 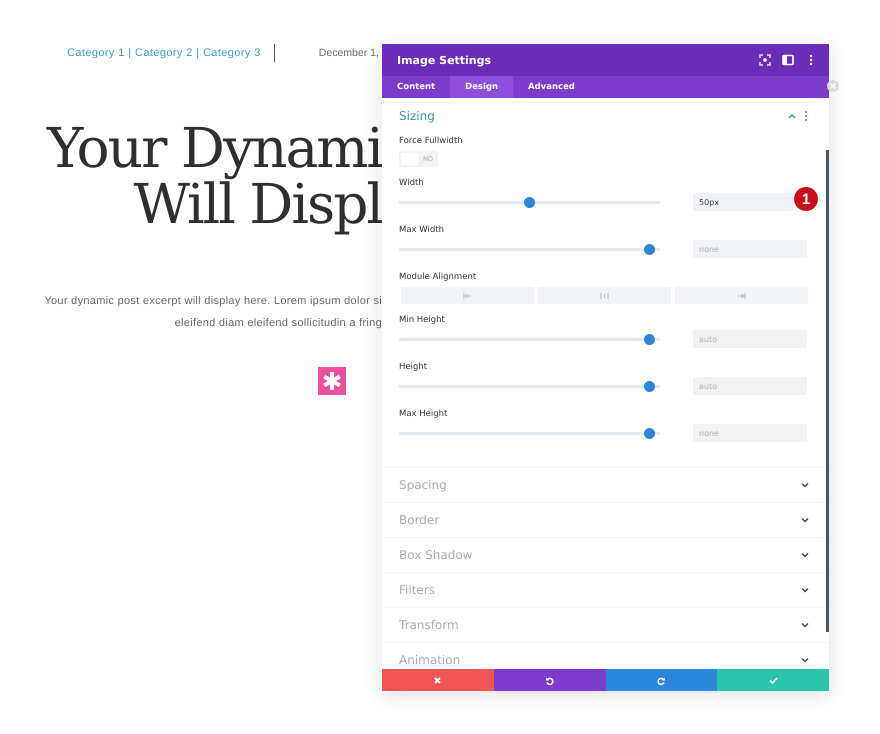 I want to click on field-label: Module Alignment, so click(x=438, y=277).